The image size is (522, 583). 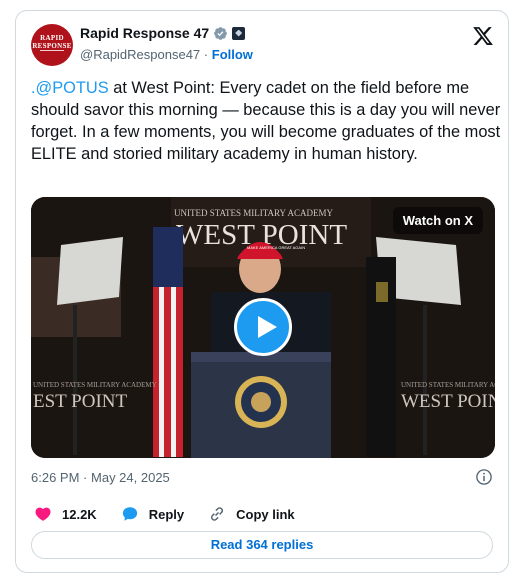 I want to click on side-big-right: WEST POINT, so click(x=448, y=401).